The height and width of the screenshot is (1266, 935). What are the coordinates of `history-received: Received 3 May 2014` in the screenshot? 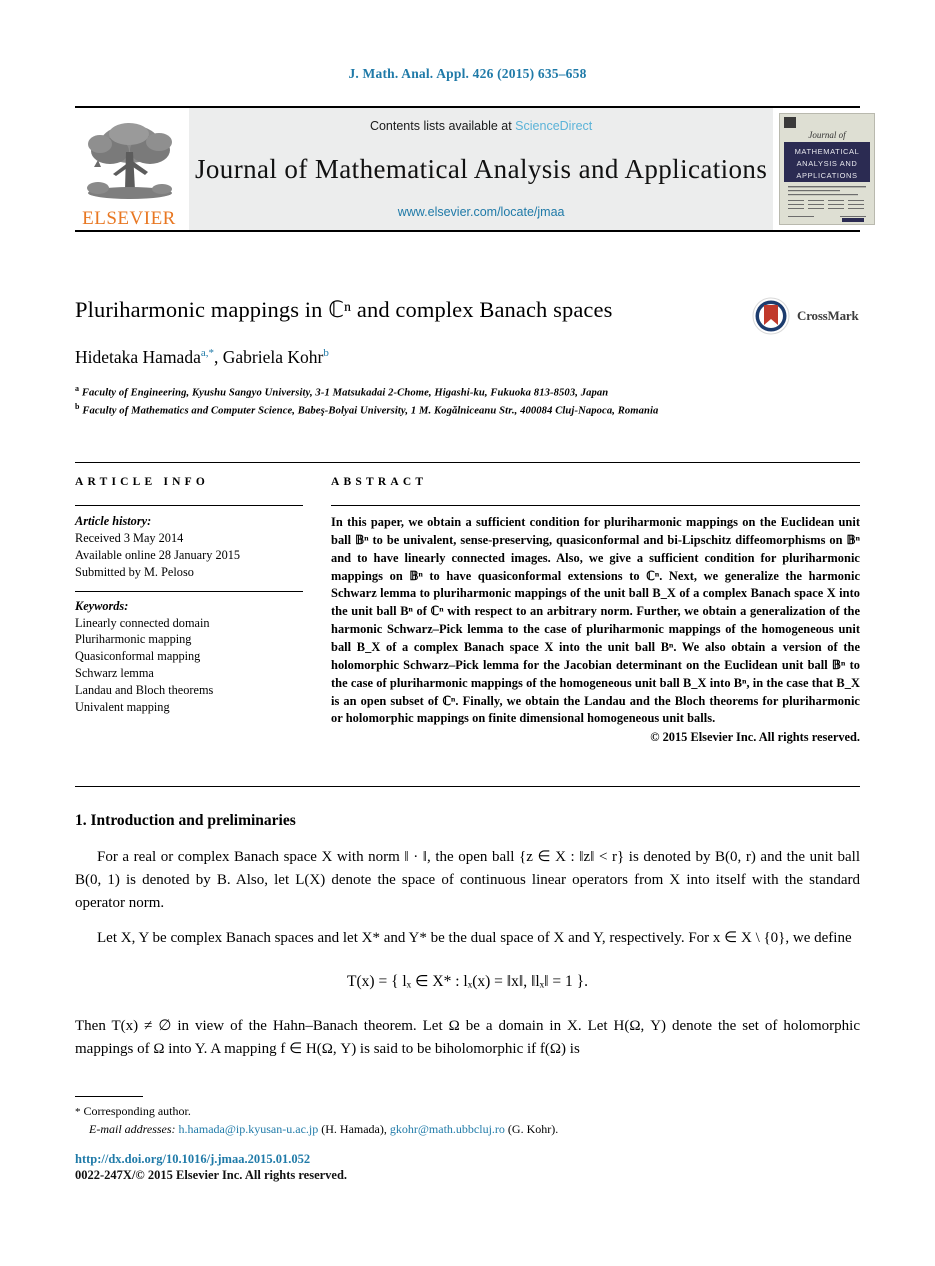 It's located at (129, 538).